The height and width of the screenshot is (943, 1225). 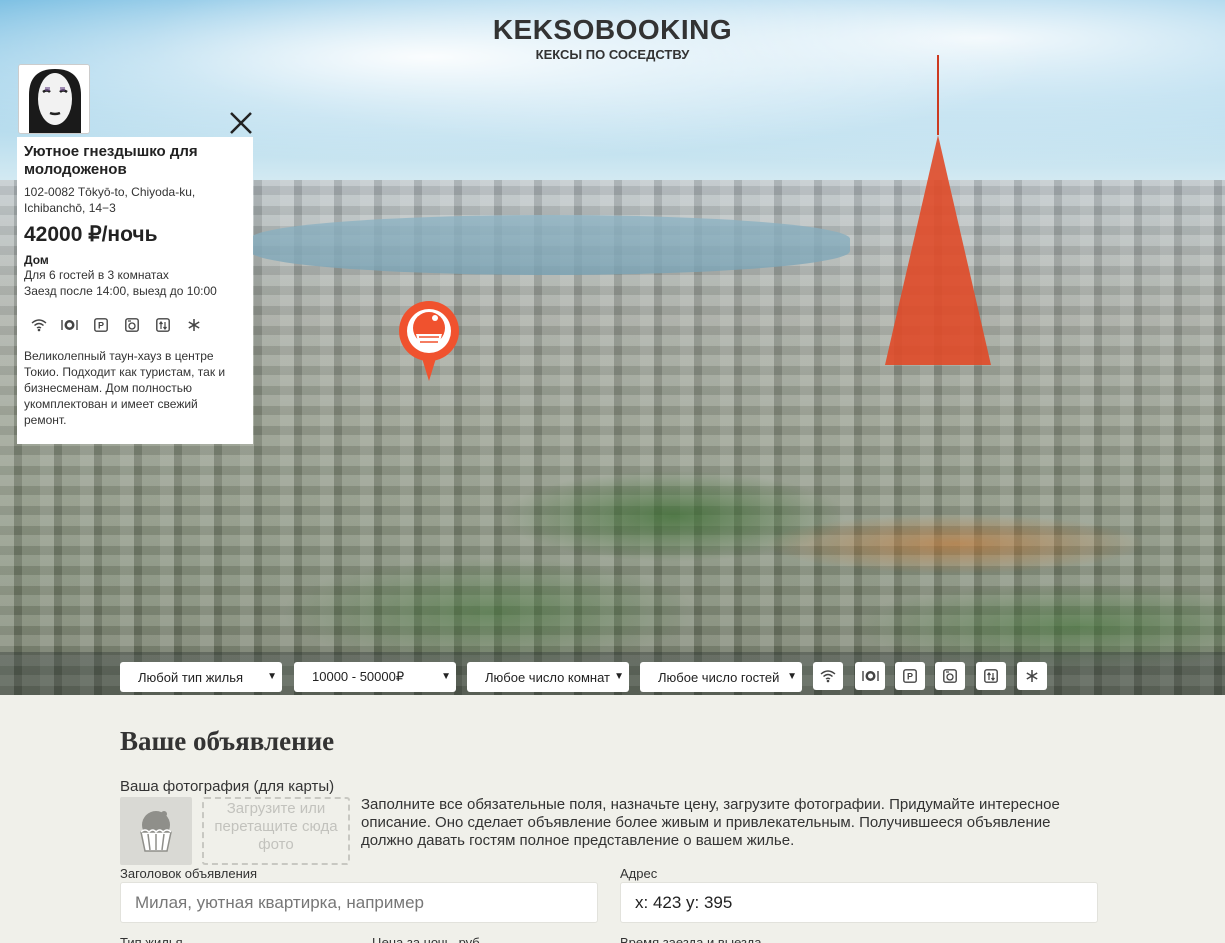 I want to click on price-field-label: Цена за ночь, руб., so click(x=428, y=939).